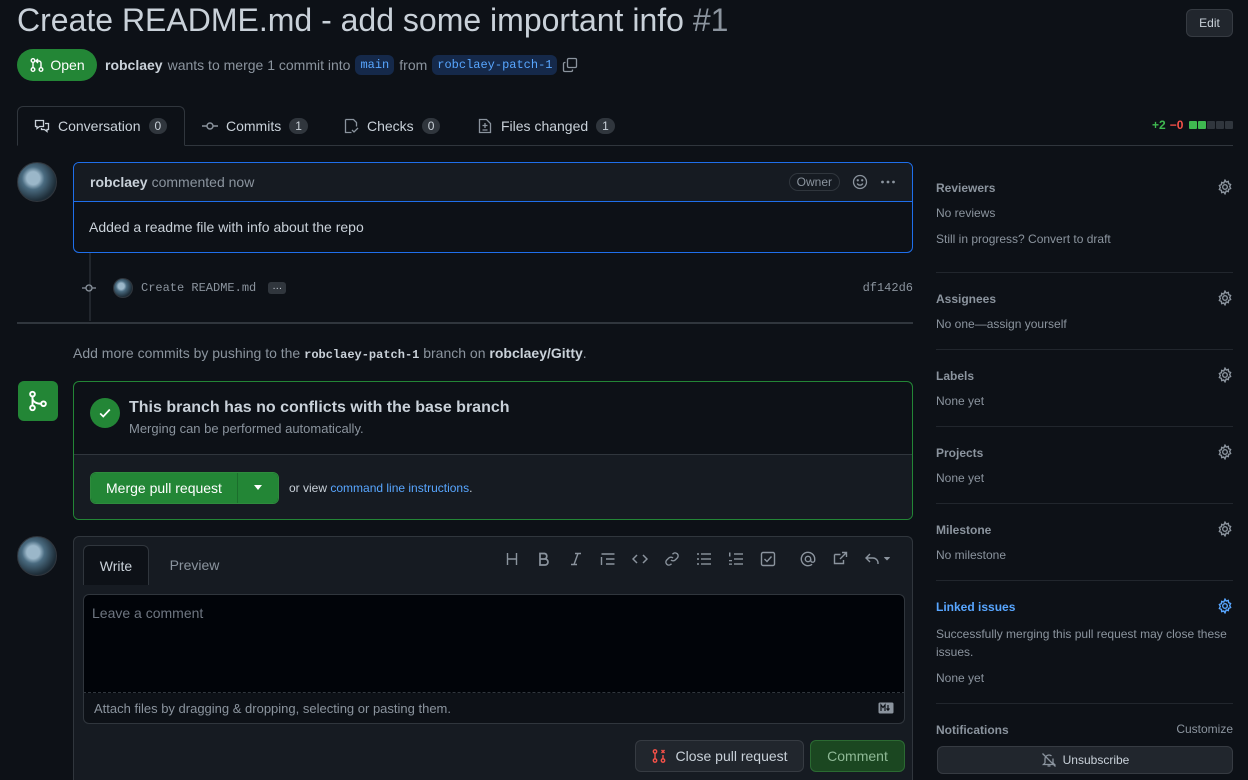  Describe the element at coordinates (1084, 452) in the screenshot. I see `sidebar-projects-header: Projects` at that location.